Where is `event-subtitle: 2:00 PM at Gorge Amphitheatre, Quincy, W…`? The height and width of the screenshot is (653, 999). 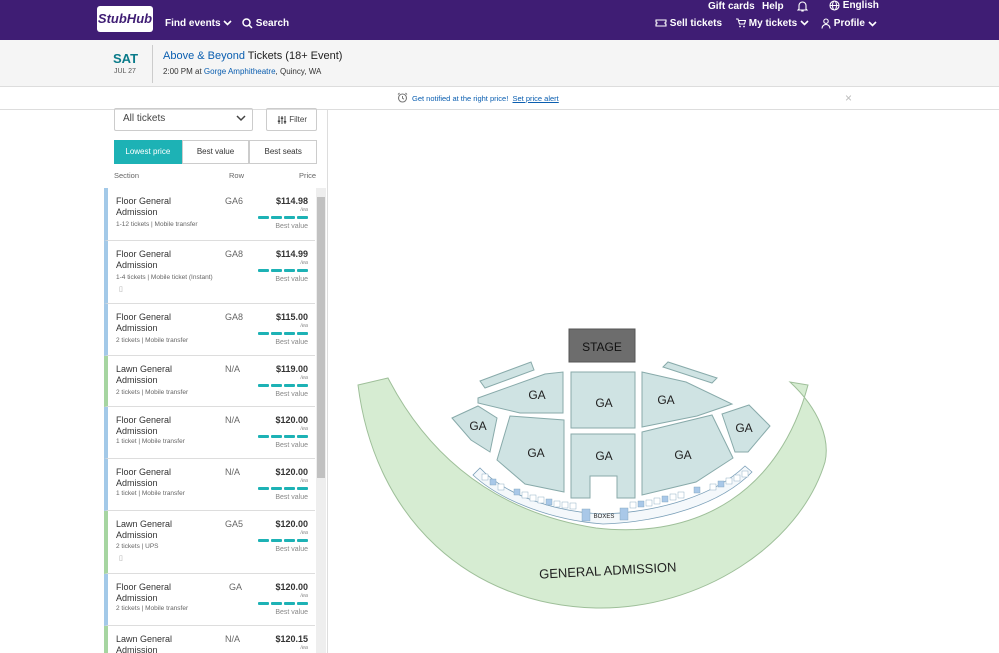
event-subtitle: 2:00 PM at Gorge Amphitheatre, Quincy, W… is located at coordinates (242, 71).